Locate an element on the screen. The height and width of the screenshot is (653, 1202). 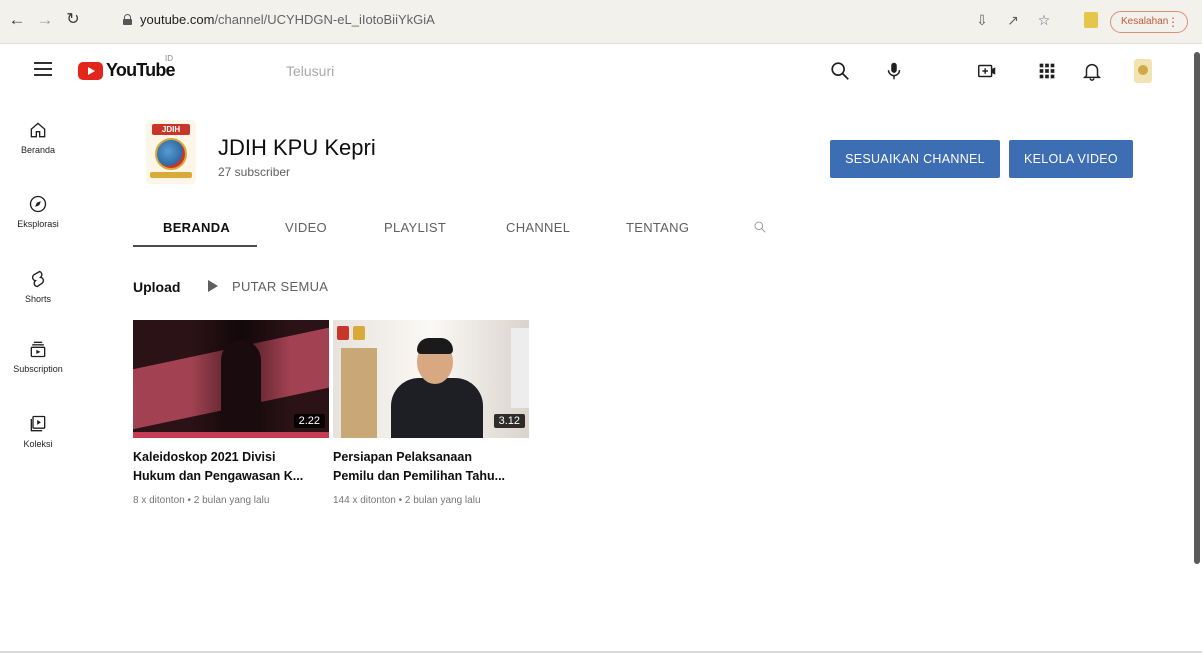
guide-label: Beranda is located at coordinates (38, 150).